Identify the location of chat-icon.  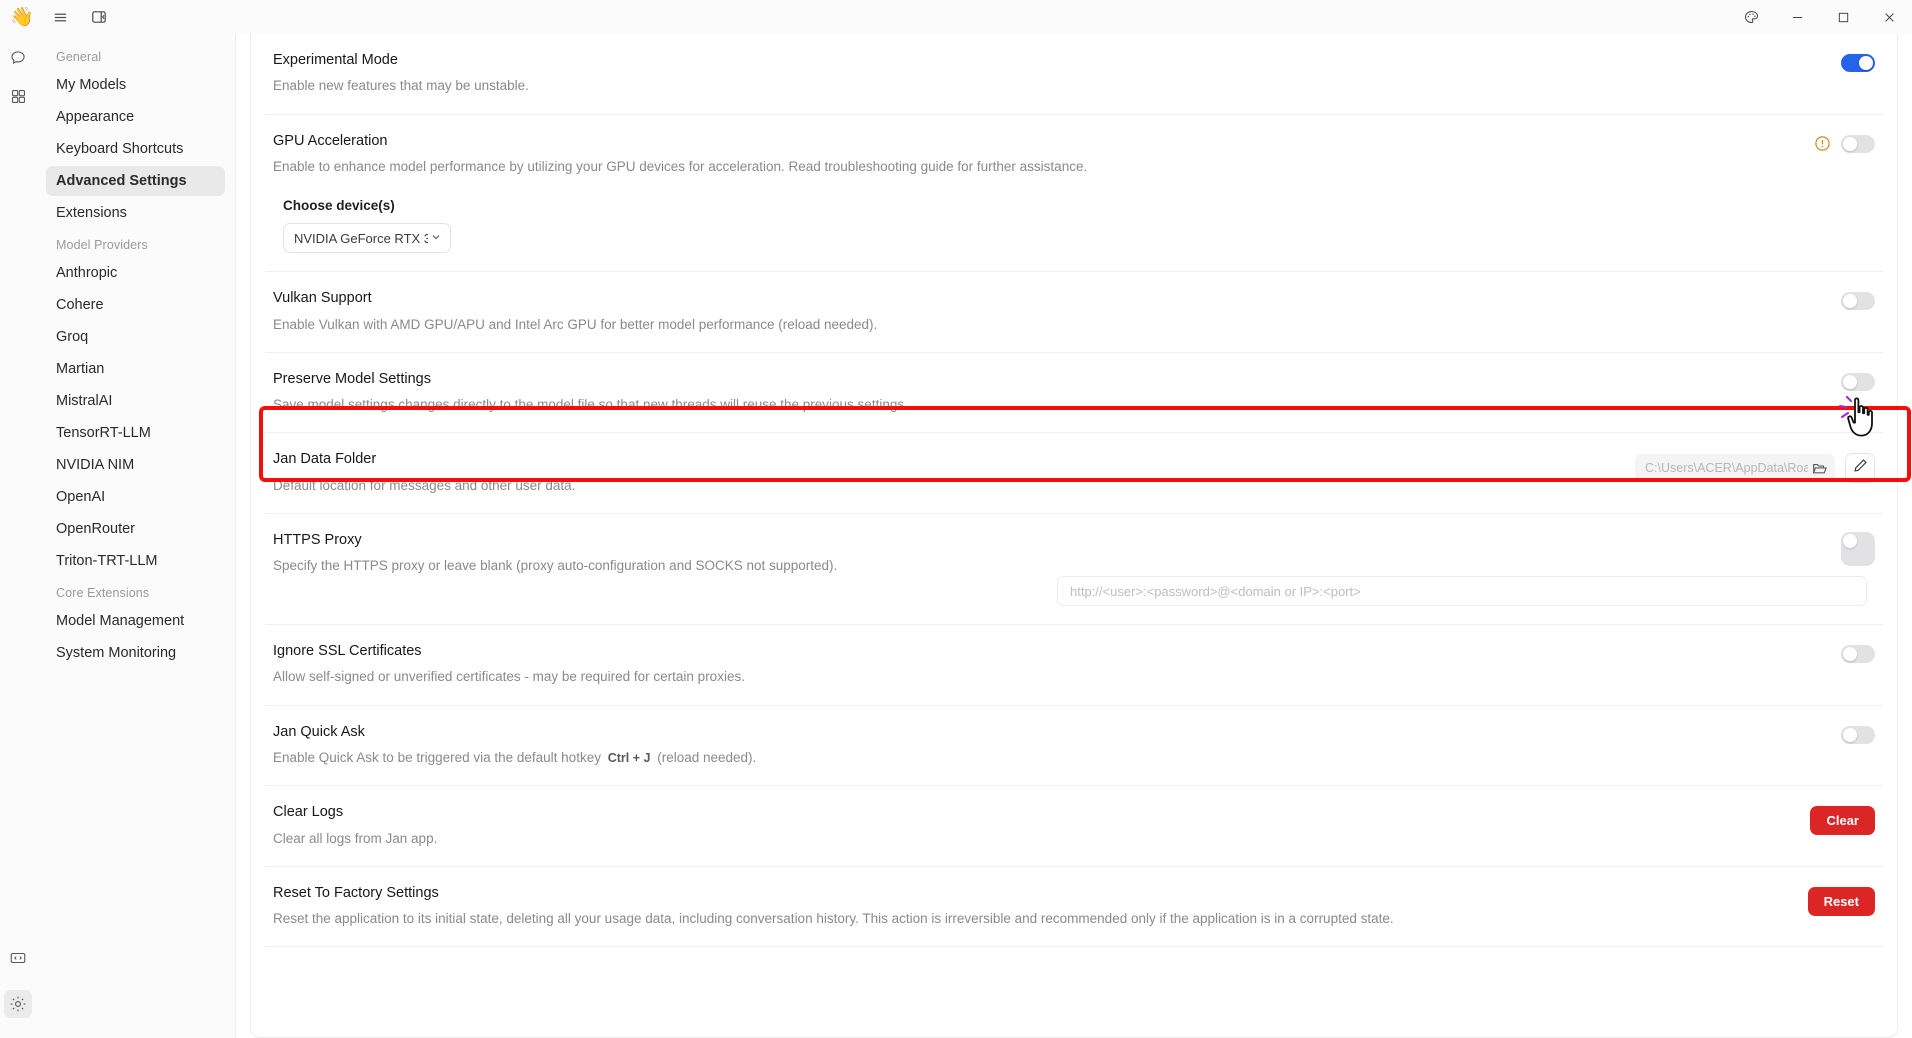
(18, 58).